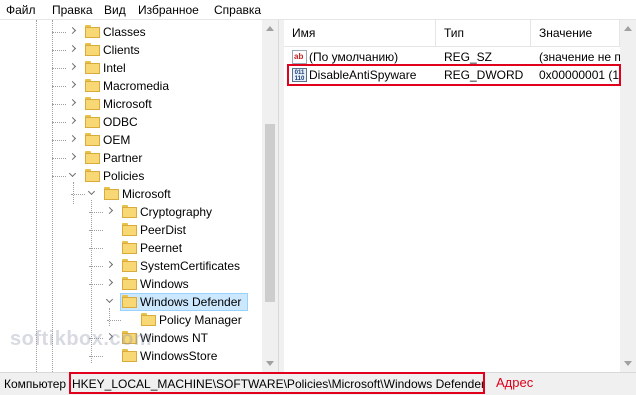 This screenshot has width=636, height=395. Describe the element at coordinates (21, 10) in the screenshot. I see `menu-file: Файл` at that location.